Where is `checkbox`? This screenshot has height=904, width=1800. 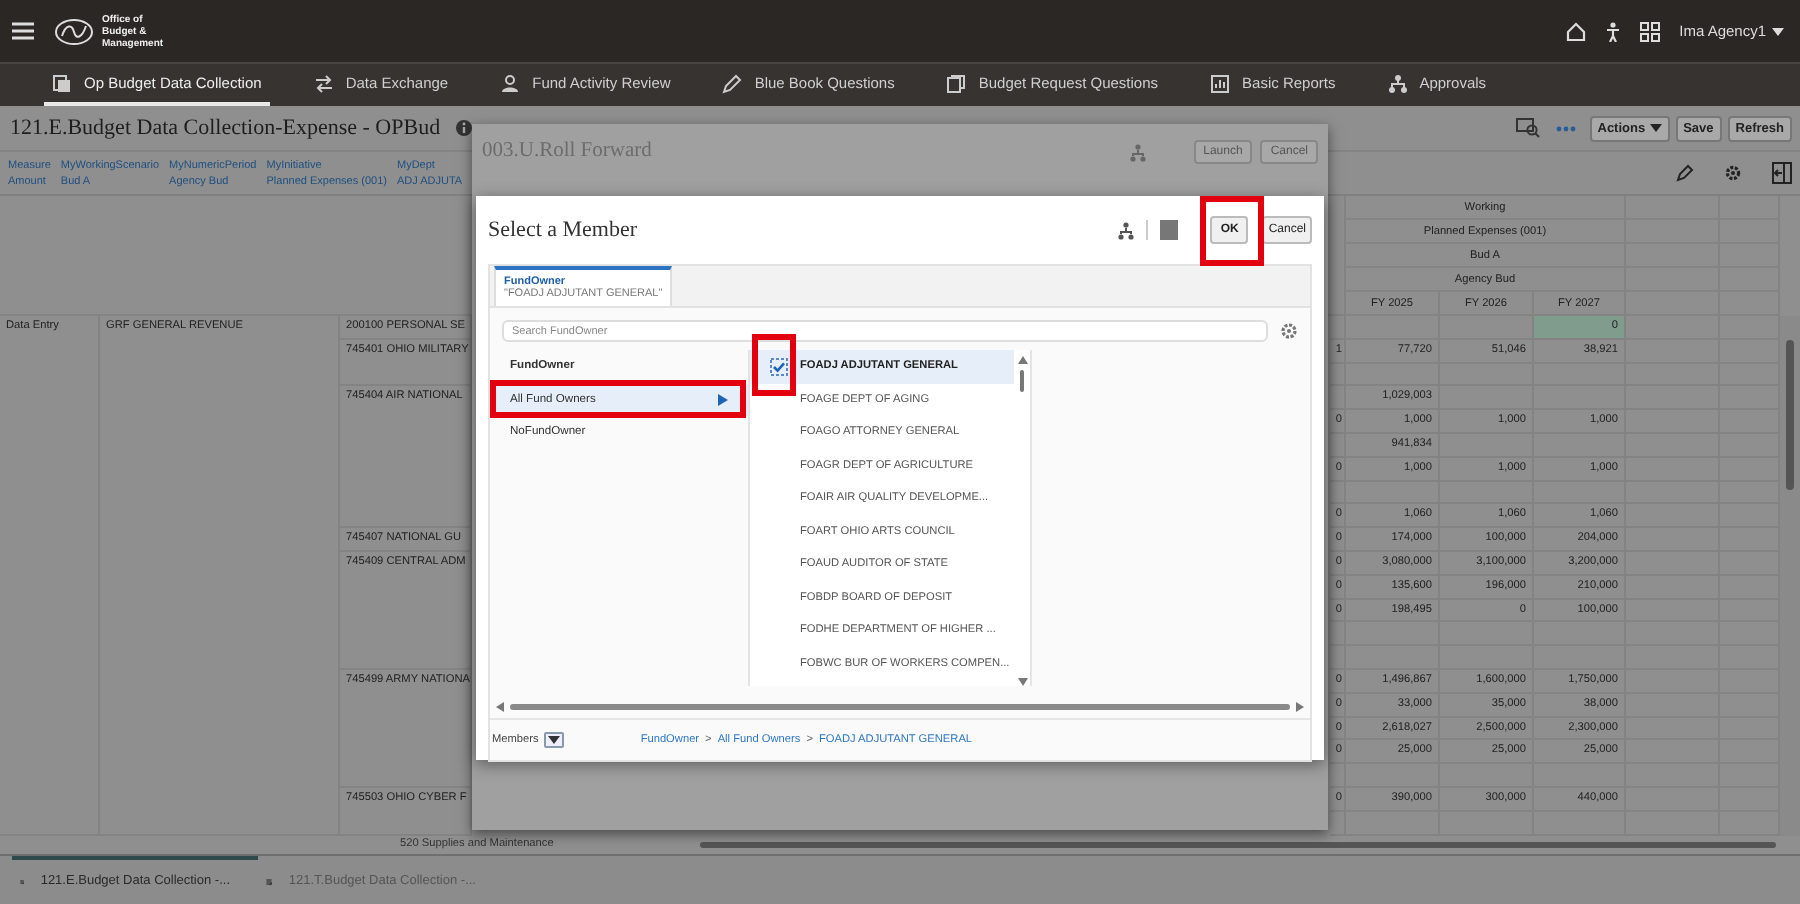
checkbox is located at coordinates (779, 366).